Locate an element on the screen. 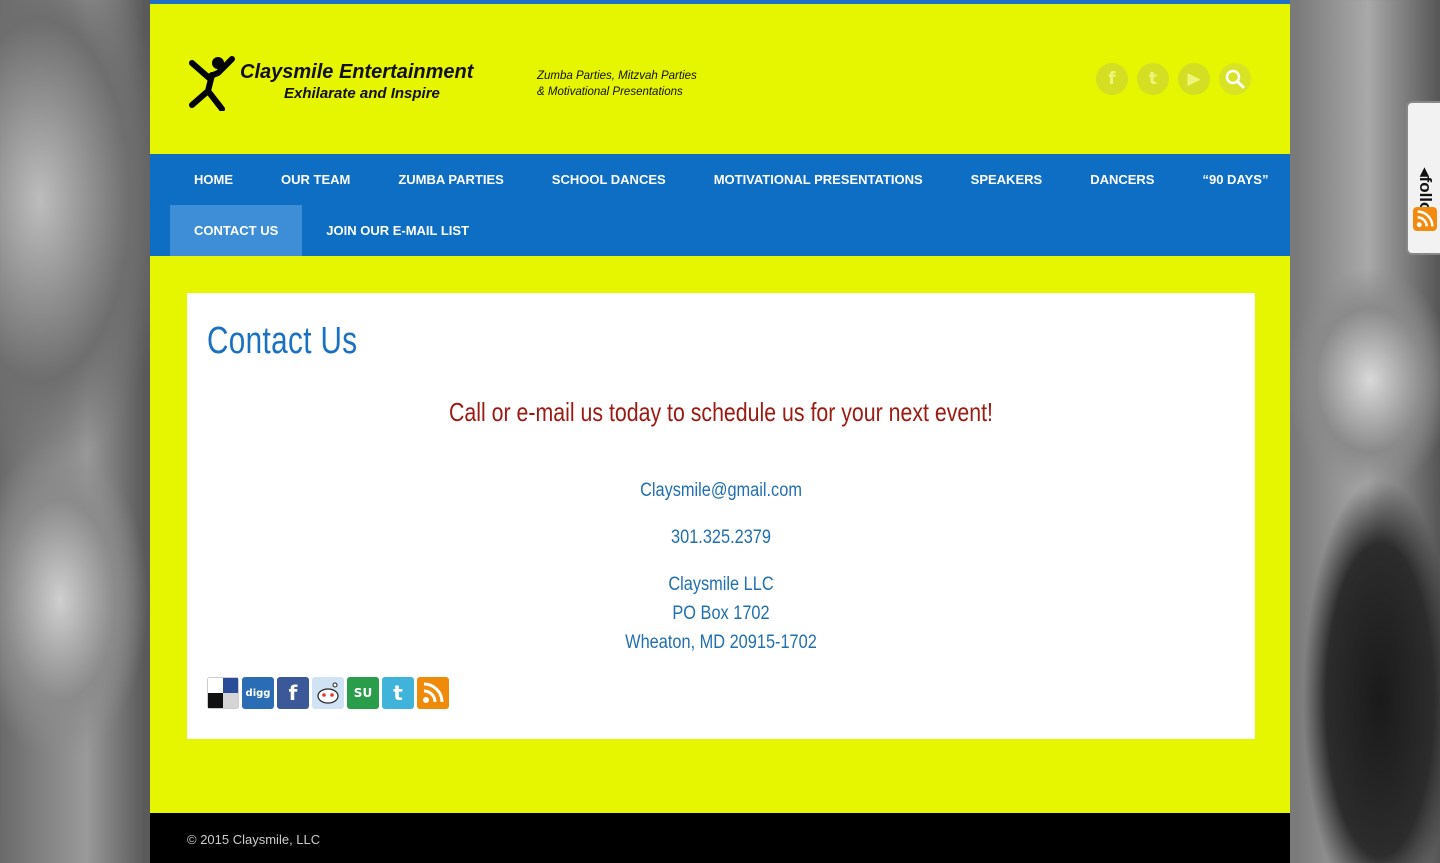 Image resolution: width=1440 pixels, height=863 pixels. top-accent-line is located at coordinates (720, 2).